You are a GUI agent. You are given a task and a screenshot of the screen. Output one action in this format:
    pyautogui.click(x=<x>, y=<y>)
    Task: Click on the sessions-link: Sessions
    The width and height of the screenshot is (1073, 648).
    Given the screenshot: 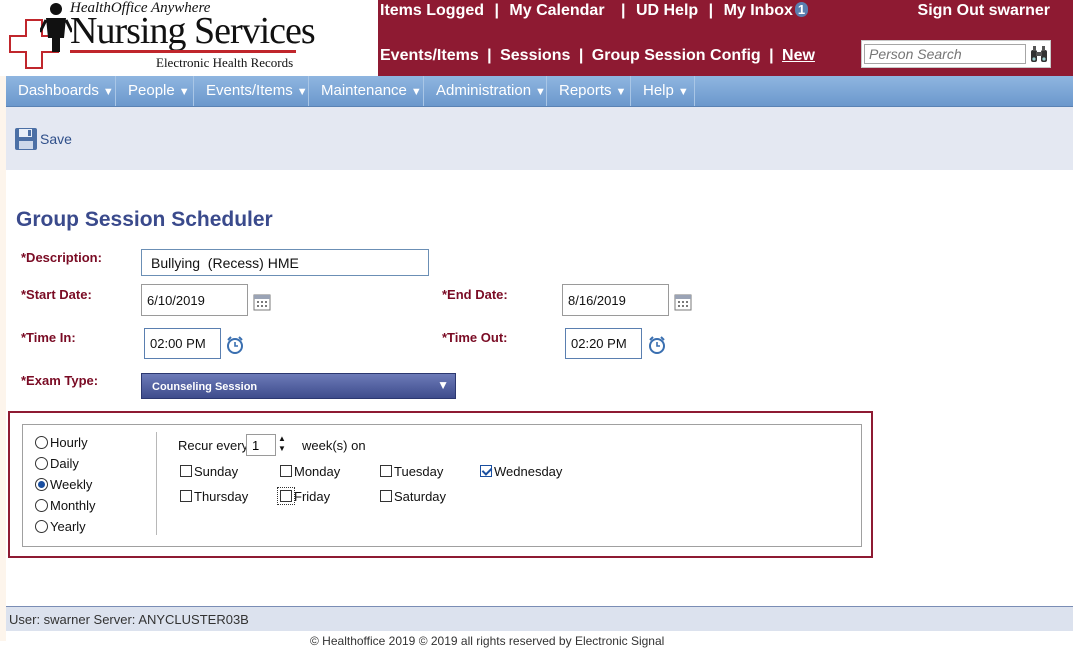 What is the action you would take?
    pyautogui.click(x=535, y=55)
    